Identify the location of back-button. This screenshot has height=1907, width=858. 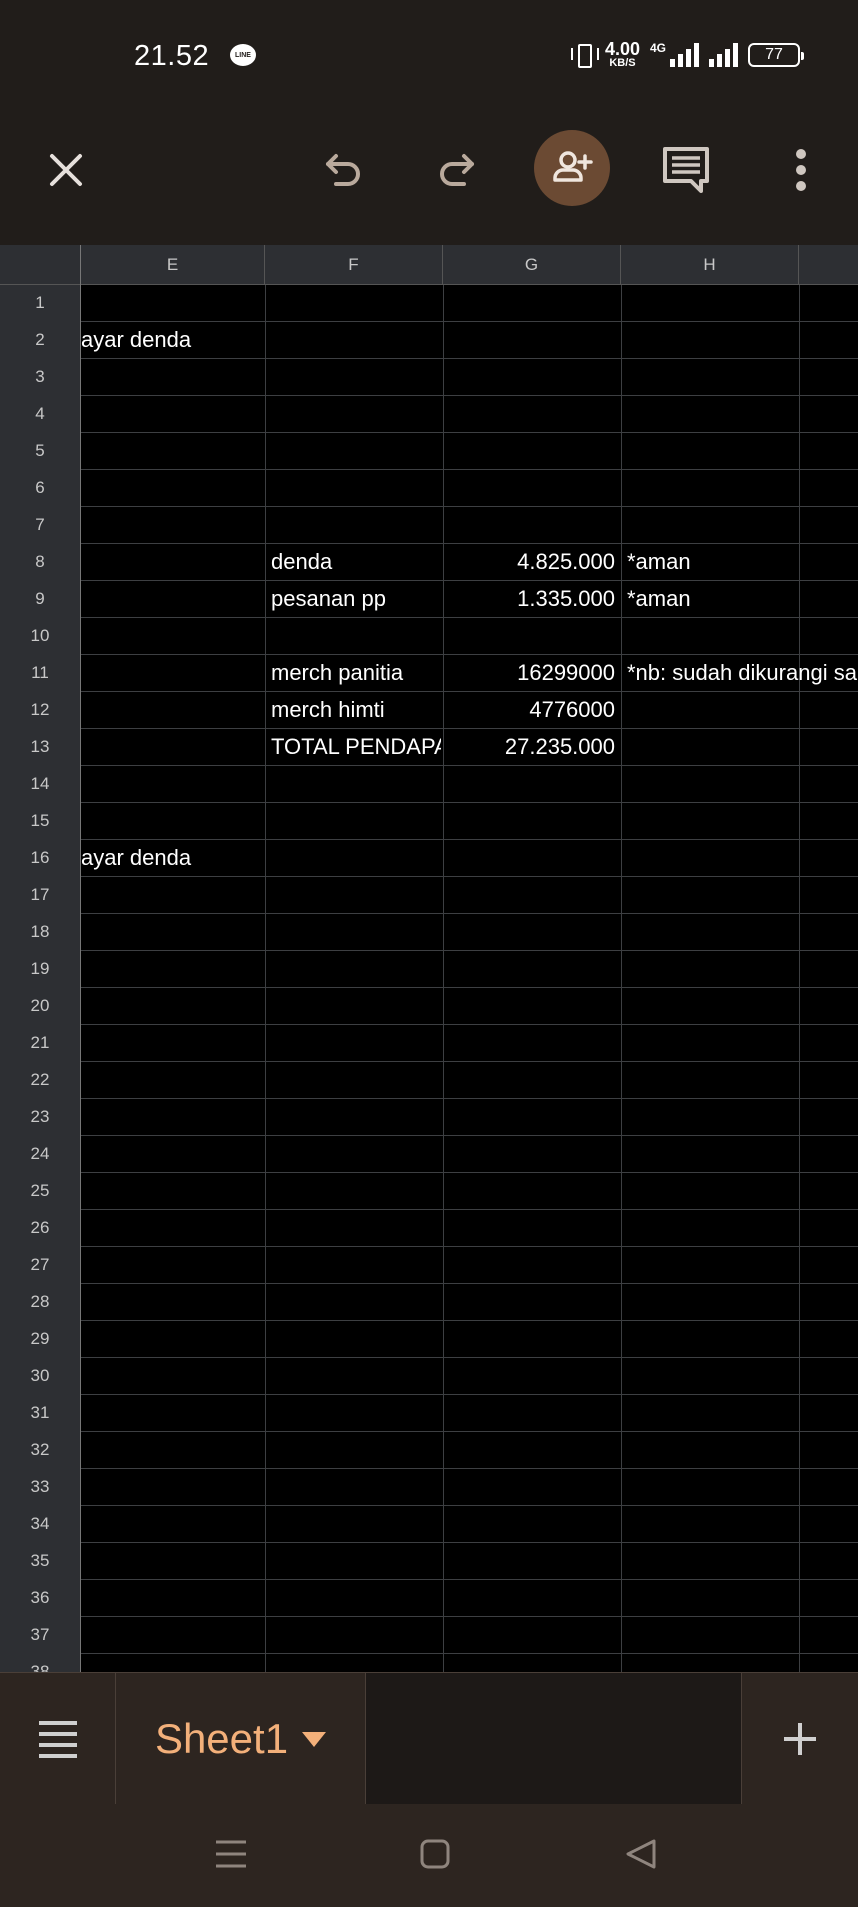
(641, 1854).